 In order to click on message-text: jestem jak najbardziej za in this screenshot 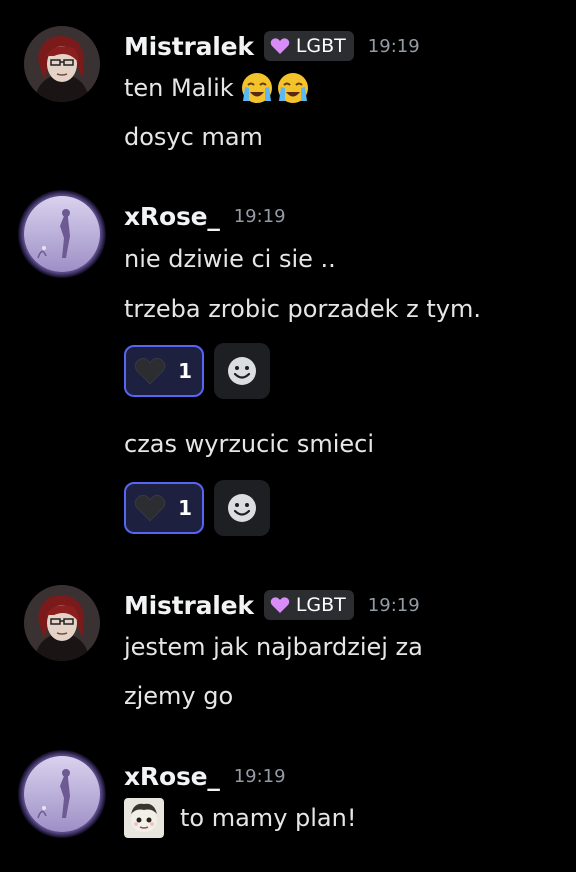, I will do `click(273, 647)`.